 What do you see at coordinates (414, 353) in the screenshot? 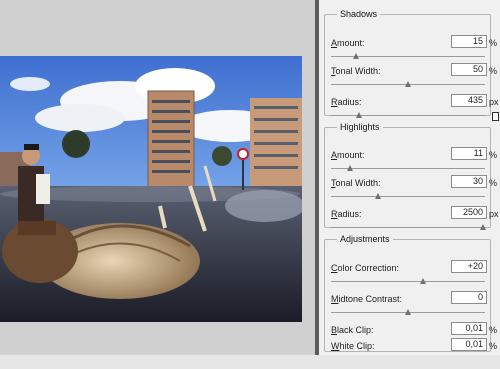
I see `adjustments-row: White Clip: 0,01%` at bounding box center [414, 353].